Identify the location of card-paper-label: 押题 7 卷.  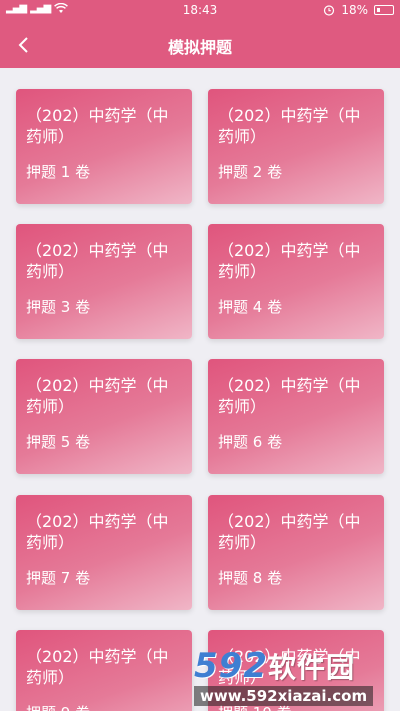
(58, 578).